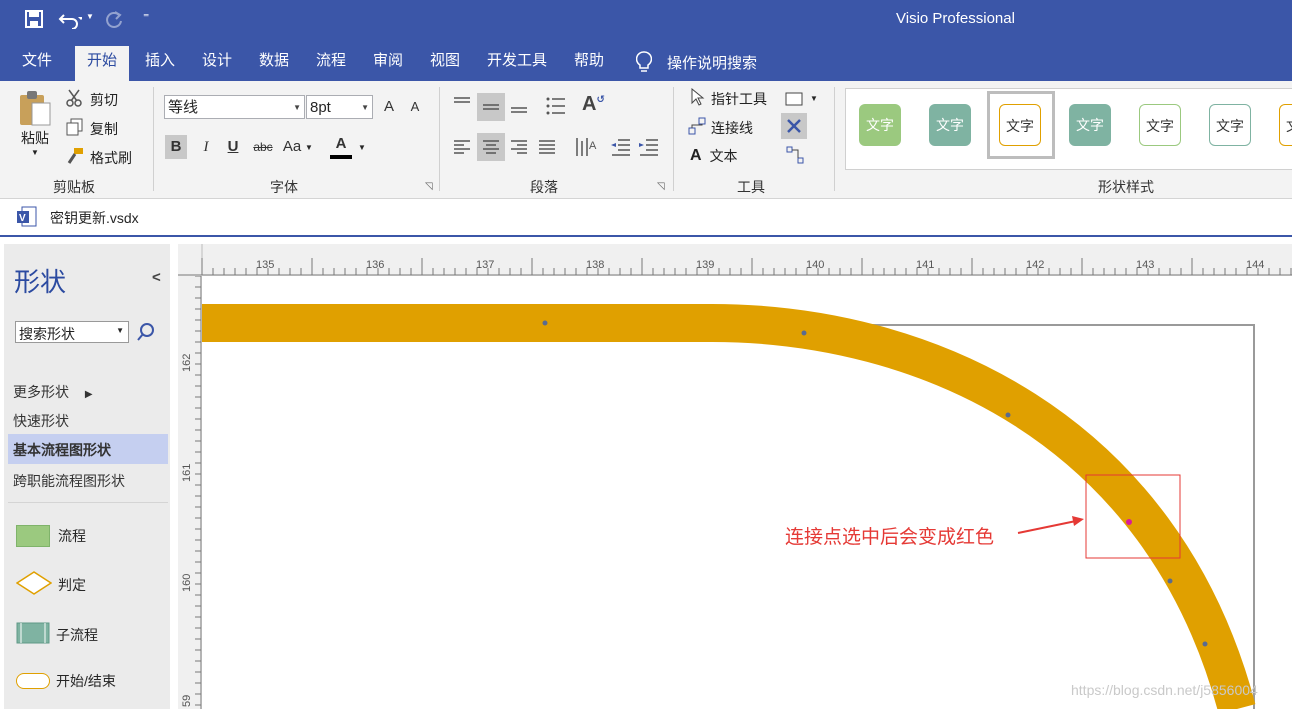  I want to click on cross-functional-shapes: 跨职能流程图形状, so click(69, 481).